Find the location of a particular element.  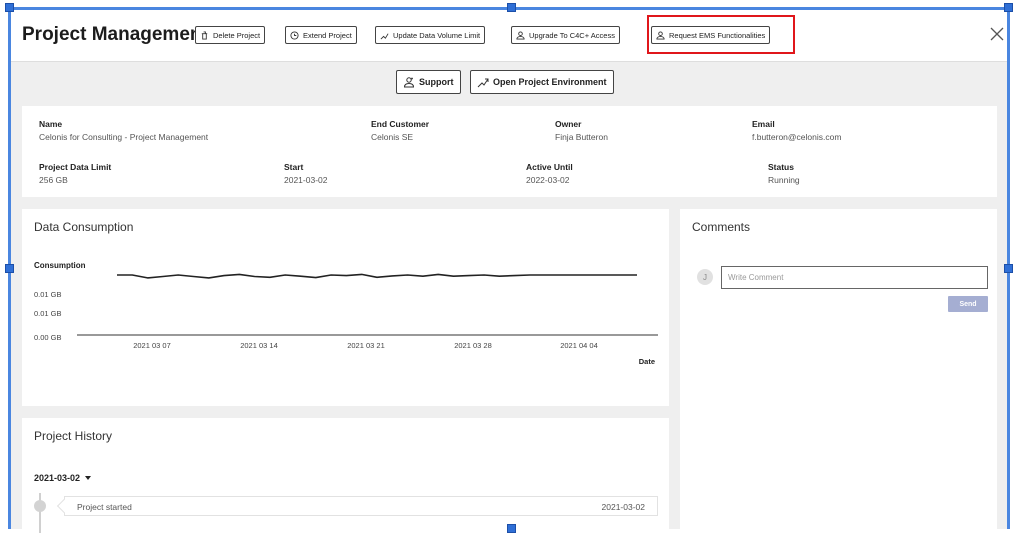

caret-down-icon is located at coordinates (88, 478).